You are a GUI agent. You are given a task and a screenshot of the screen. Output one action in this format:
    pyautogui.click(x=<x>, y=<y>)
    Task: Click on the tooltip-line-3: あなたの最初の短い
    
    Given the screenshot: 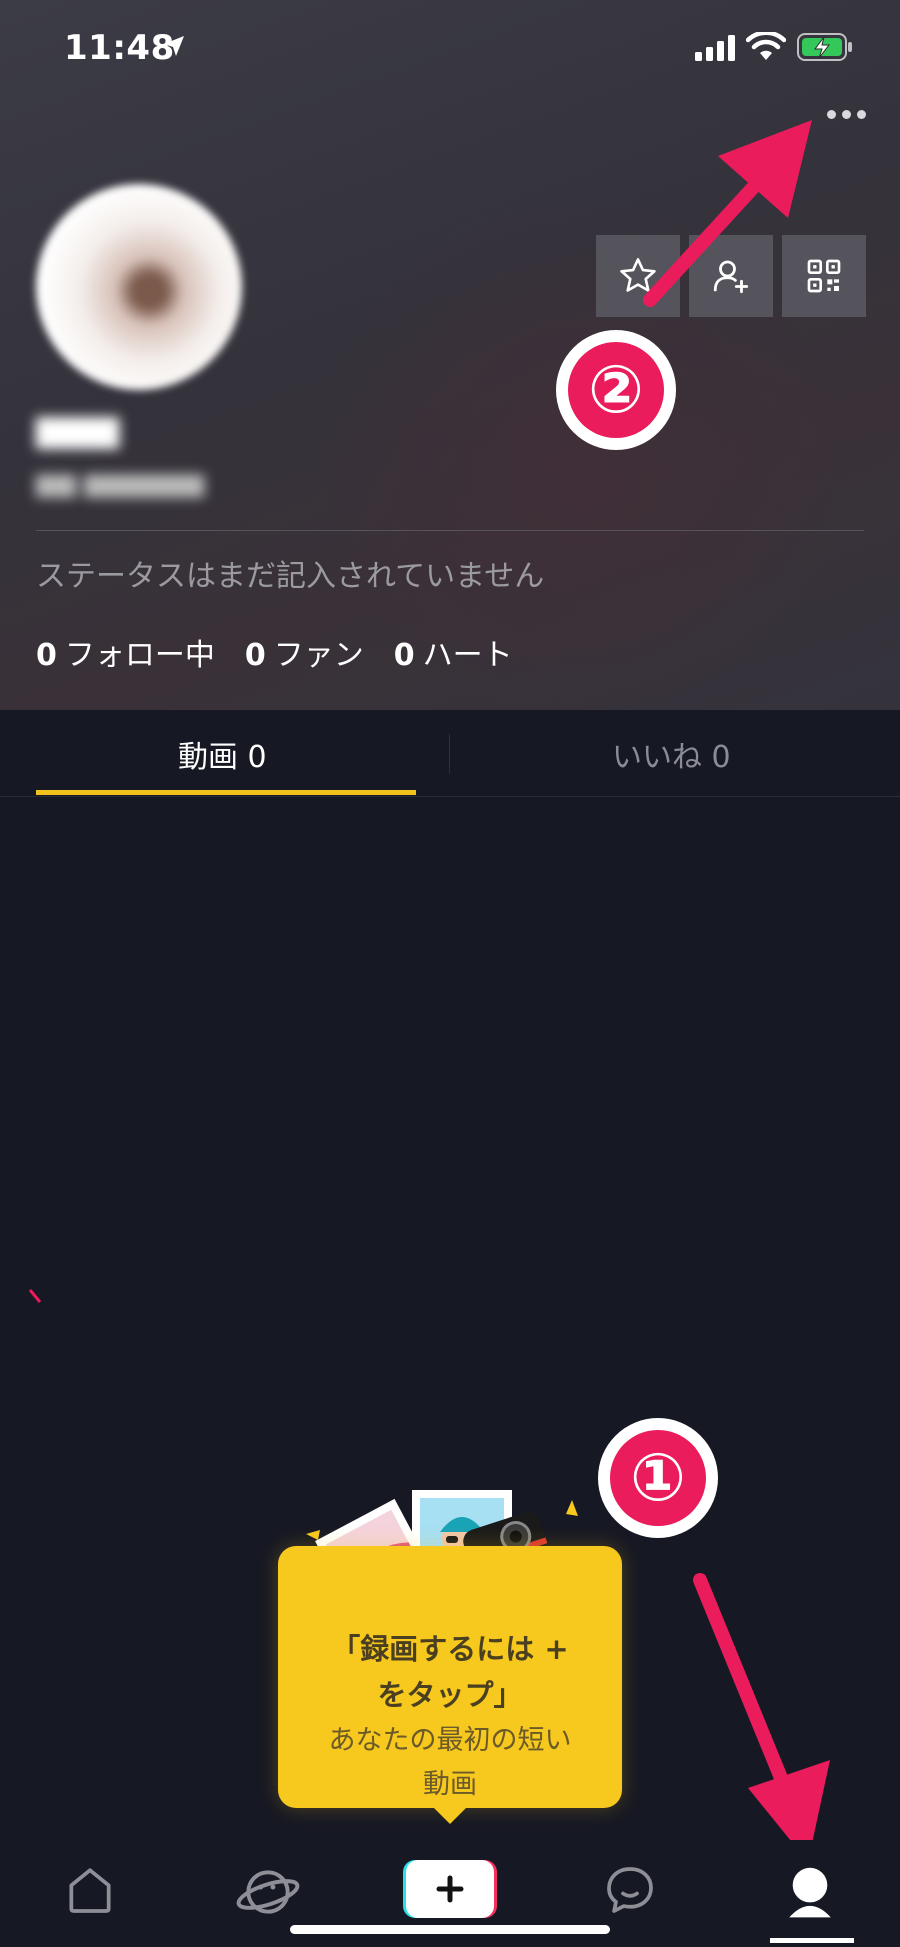 What is the action you would take?
    pyautogui.click(x=450, y=1740)
    